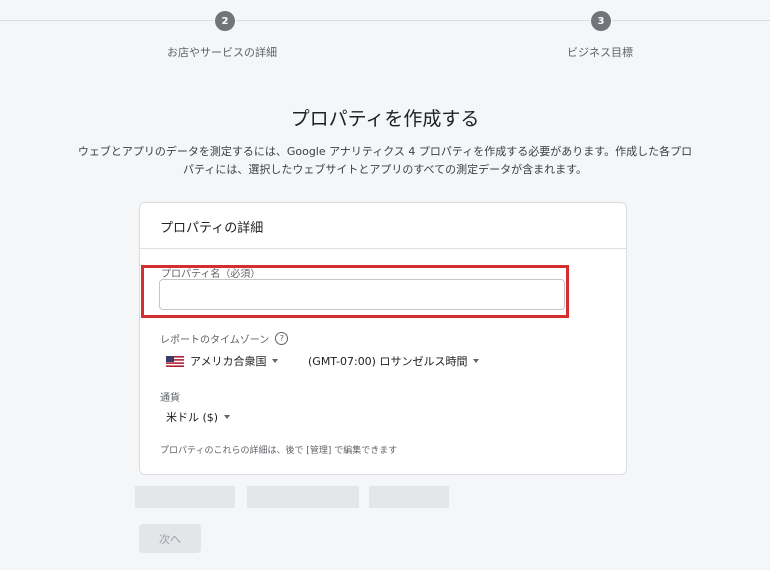  Describe the element at coordinates (385, 35) in the screenshot. I see `stepper: 2 お店やサービスの詳細 3 ビジネス目標` at that location.